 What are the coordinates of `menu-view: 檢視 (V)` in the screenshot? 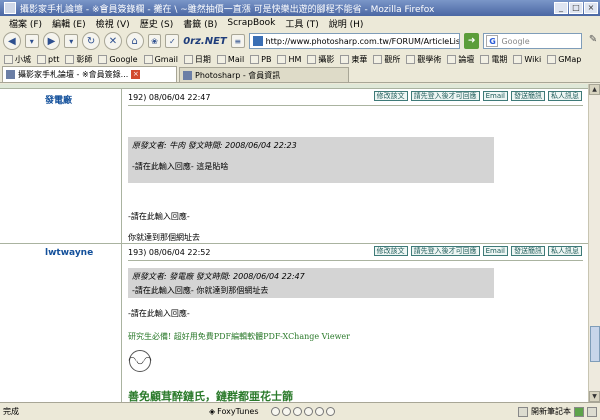 It's located at (113, 23).